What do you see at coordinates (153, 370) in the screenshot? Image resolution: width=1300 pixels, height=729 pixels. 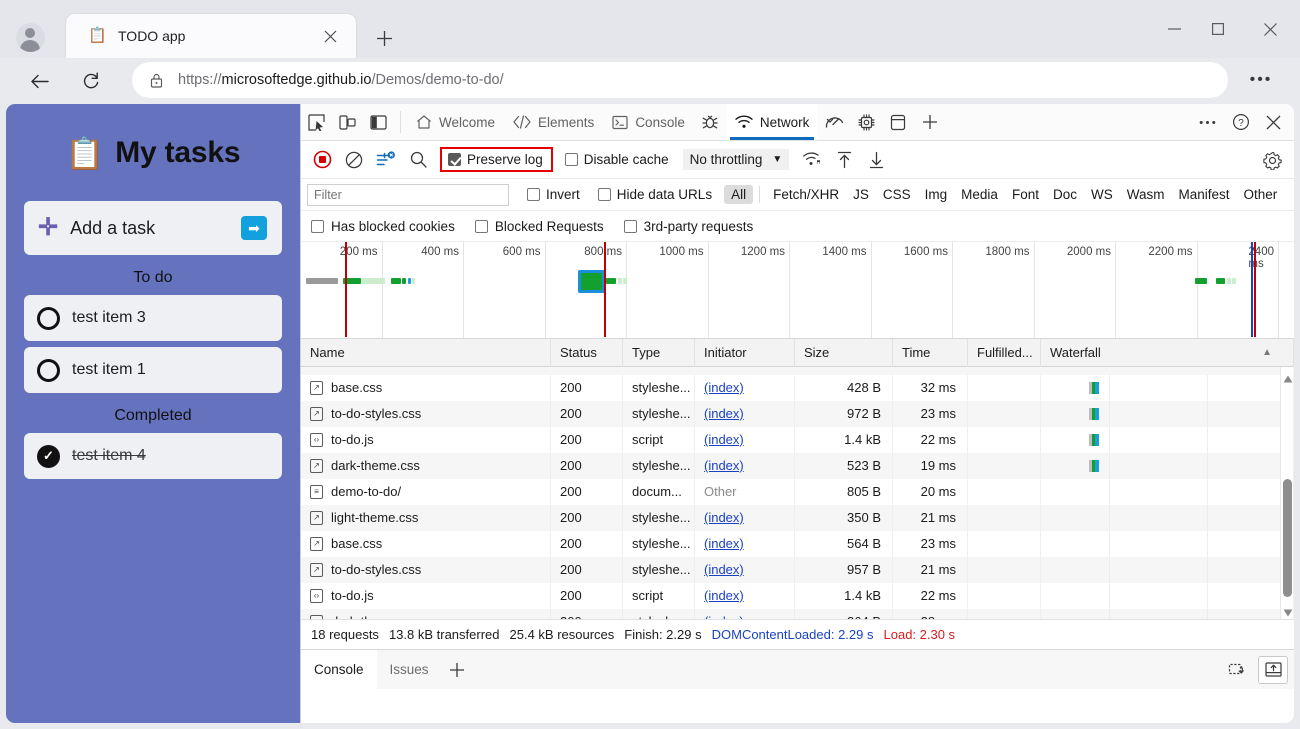 I see `list-item: test item 1` at bounding box center [153, 370].